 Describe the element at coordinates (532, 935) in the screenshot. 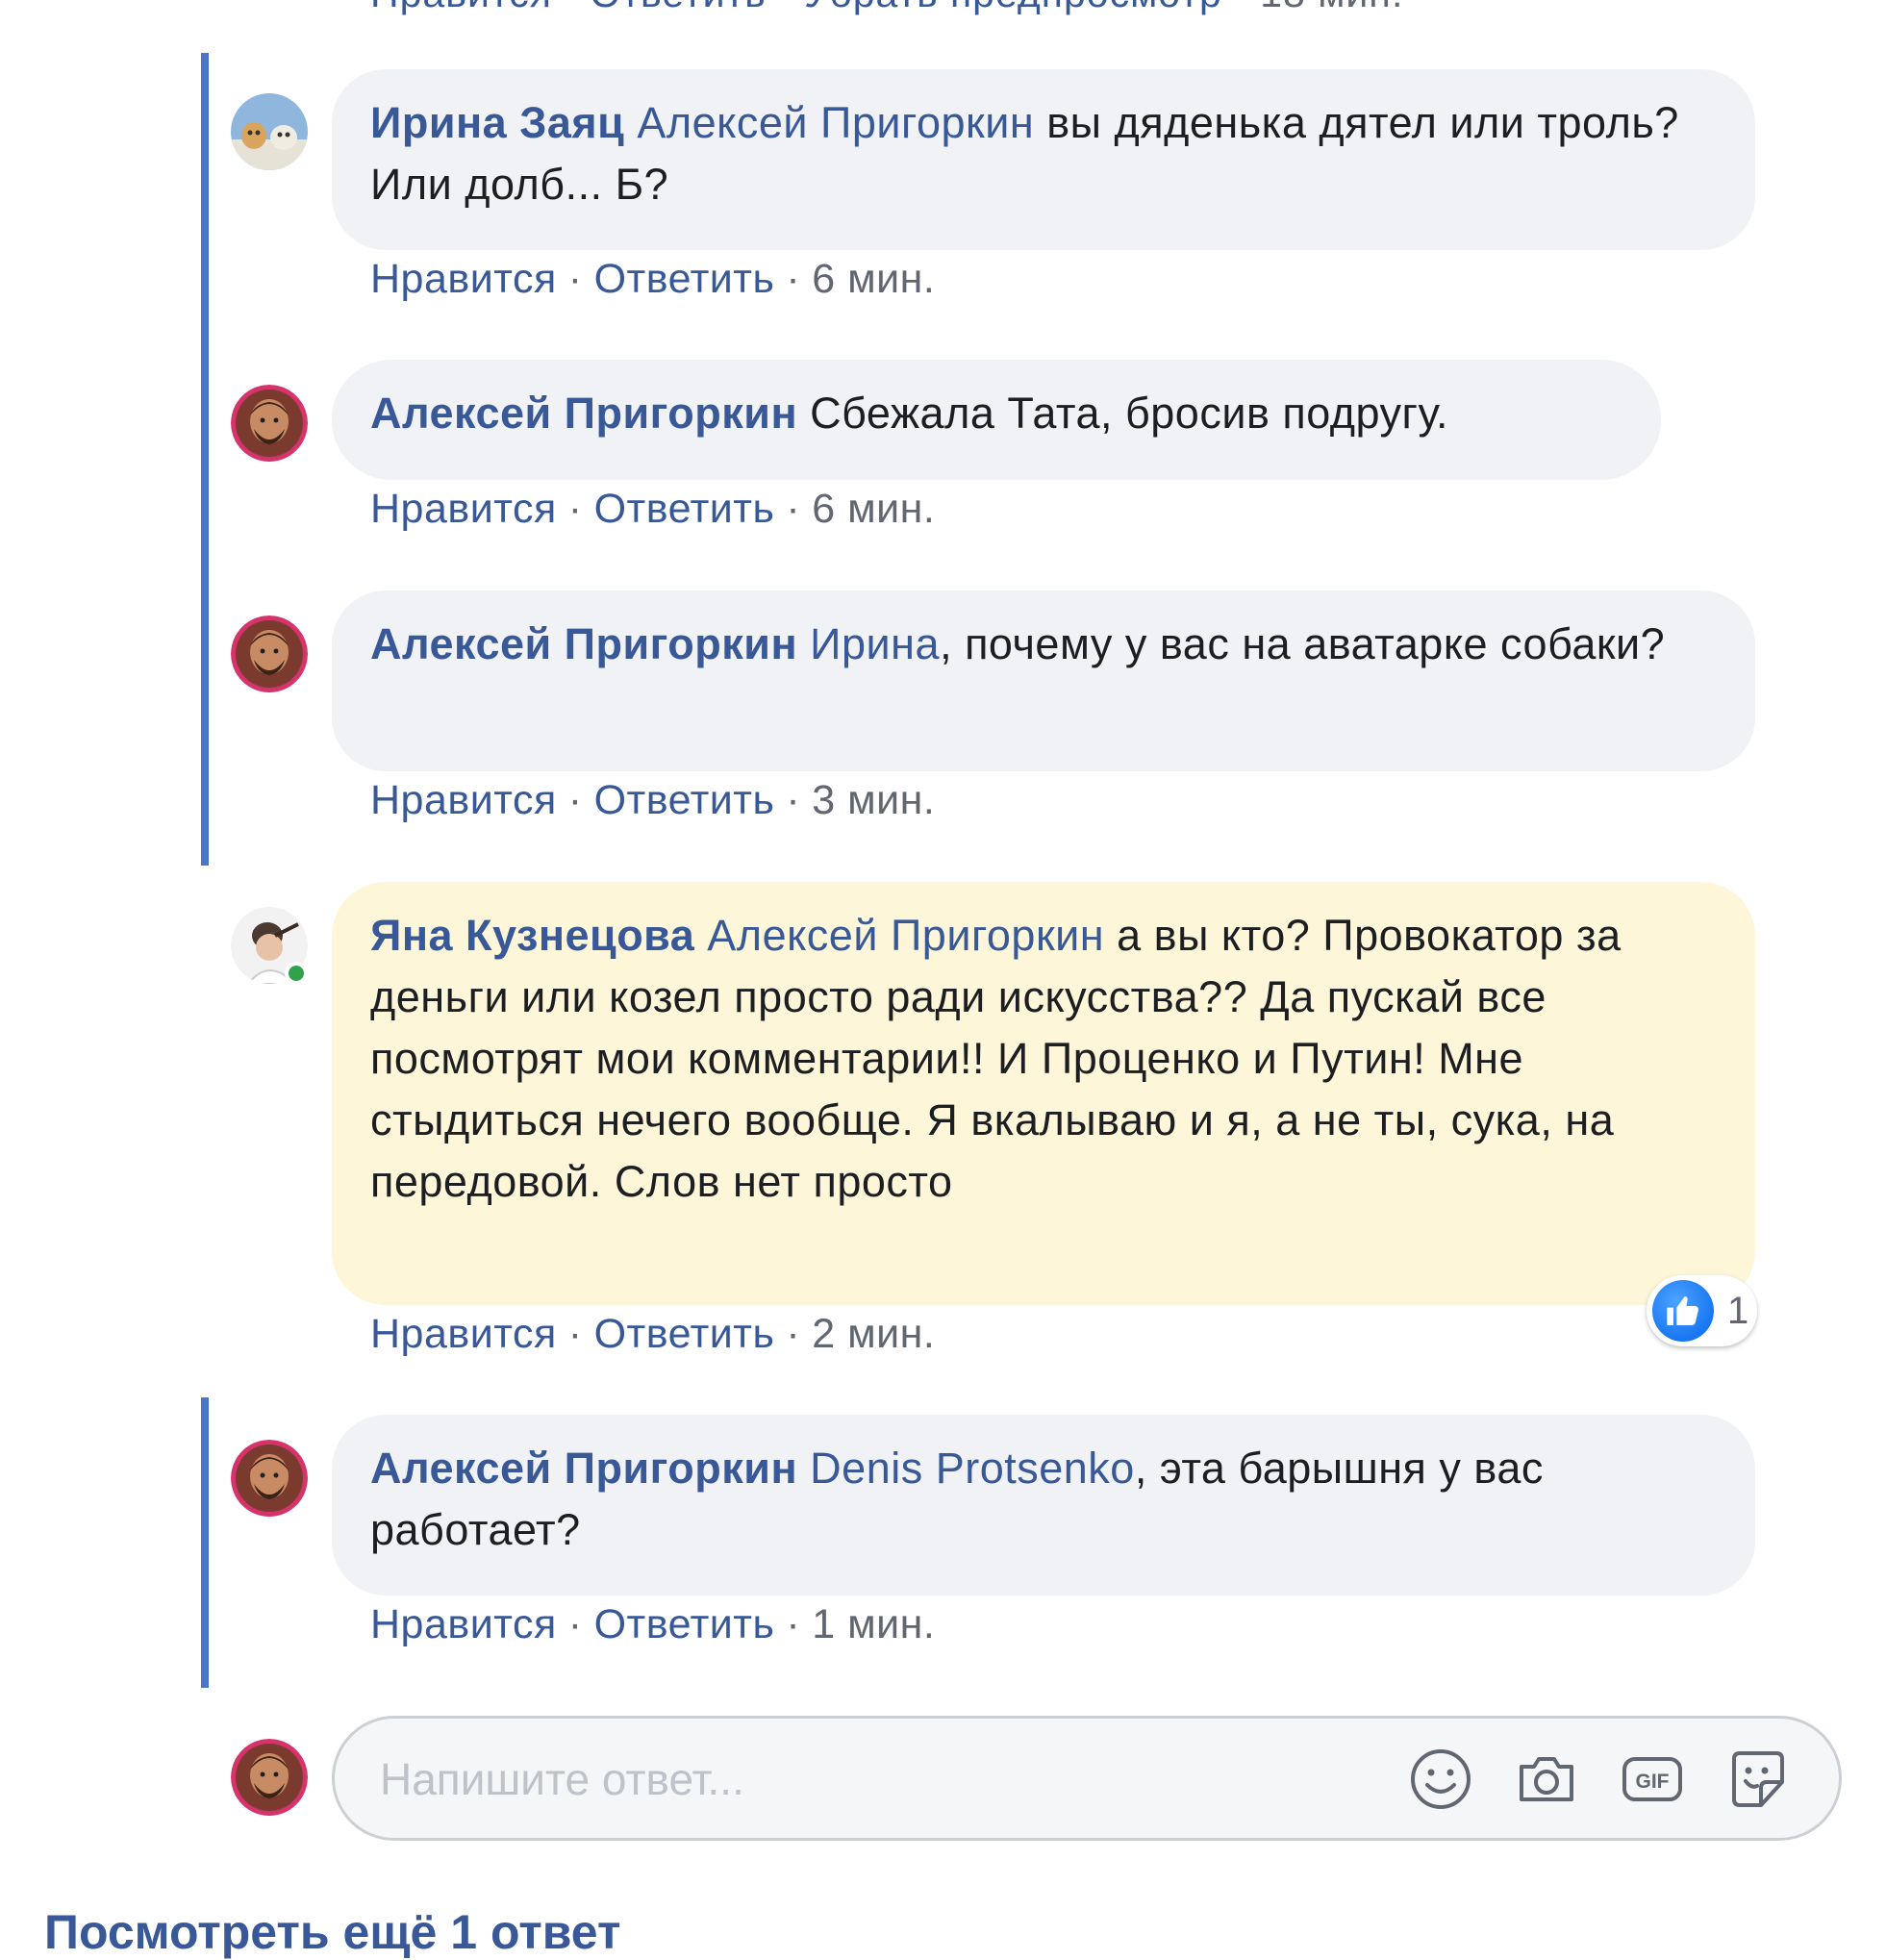

I see `comment-author: Яна Кузнецова` at that location.